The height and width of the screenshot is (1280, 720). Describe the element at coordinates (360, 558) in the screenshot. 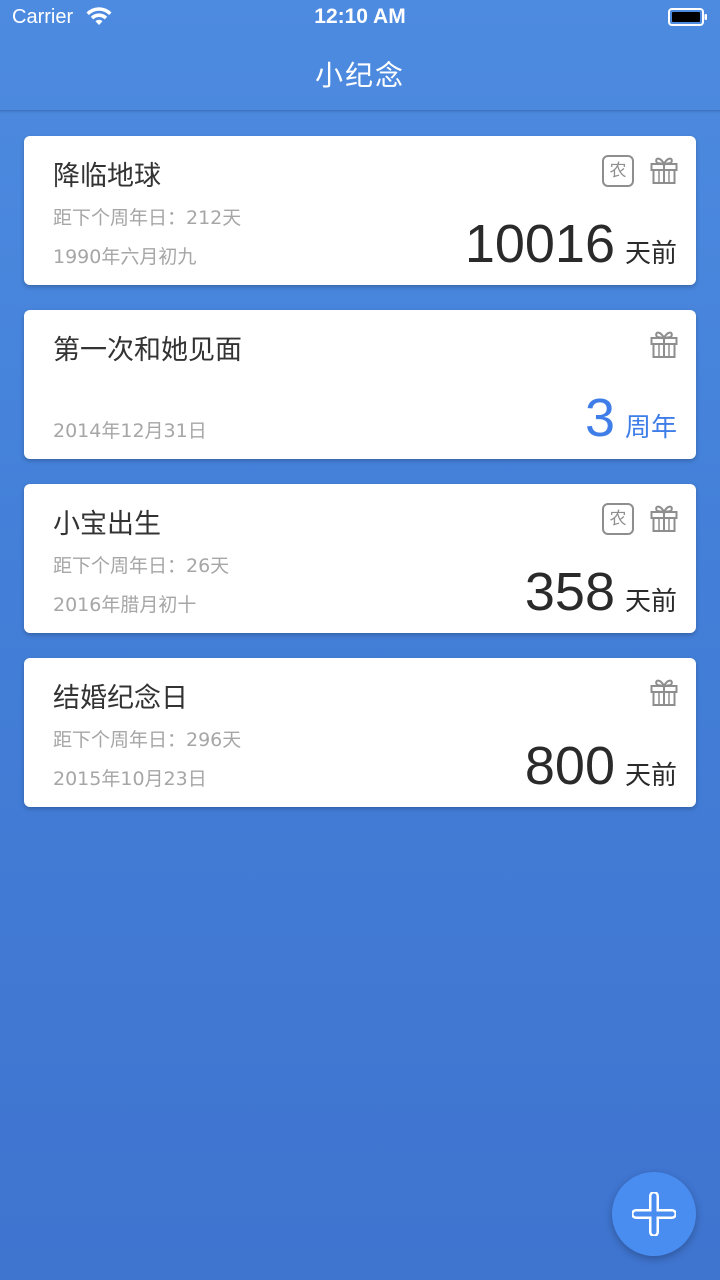

I see `anniversary-card: 小宝出生 农 距下个周年日：26天 2016年腊月初十 358 天前` at that location.